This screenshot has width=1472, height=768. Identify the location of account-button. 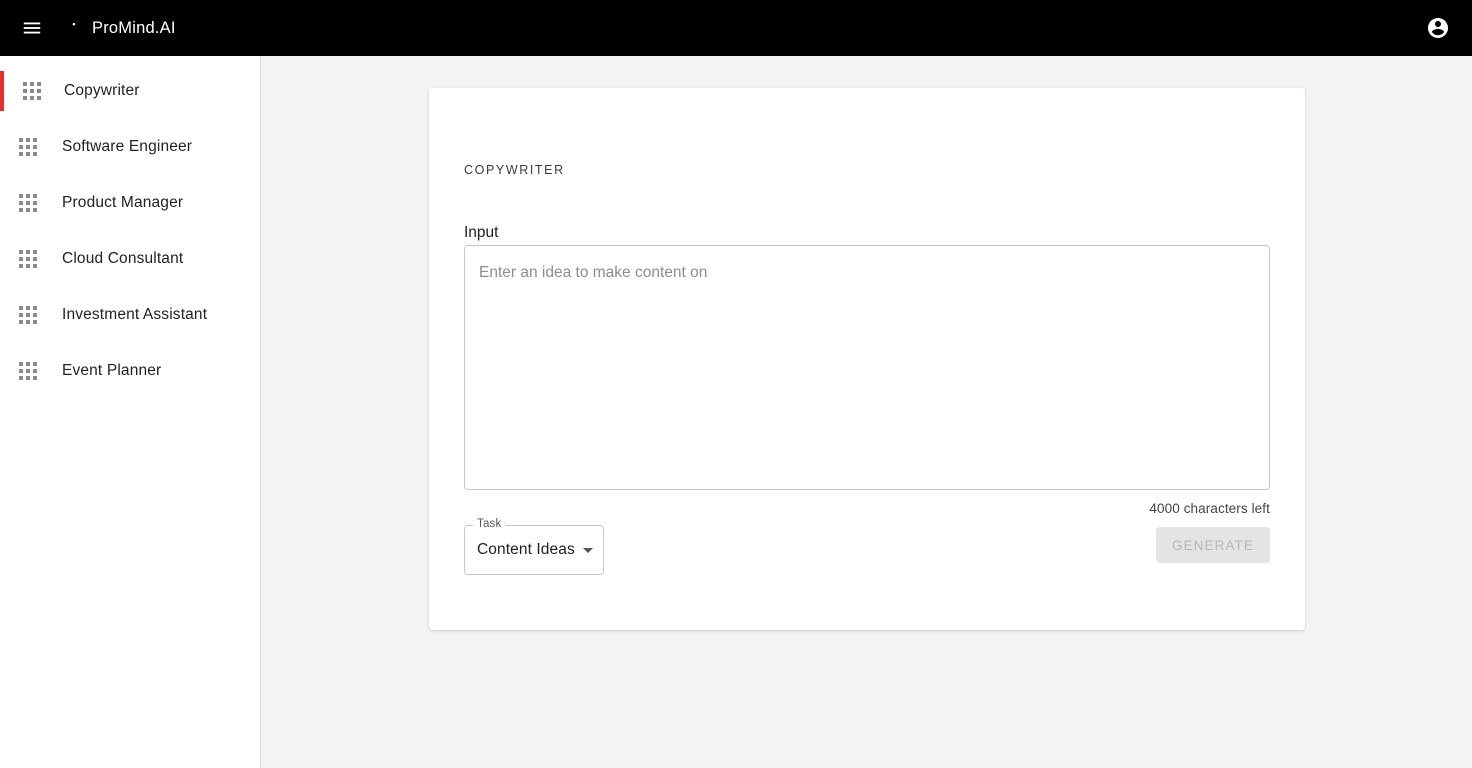
(1438, 28).